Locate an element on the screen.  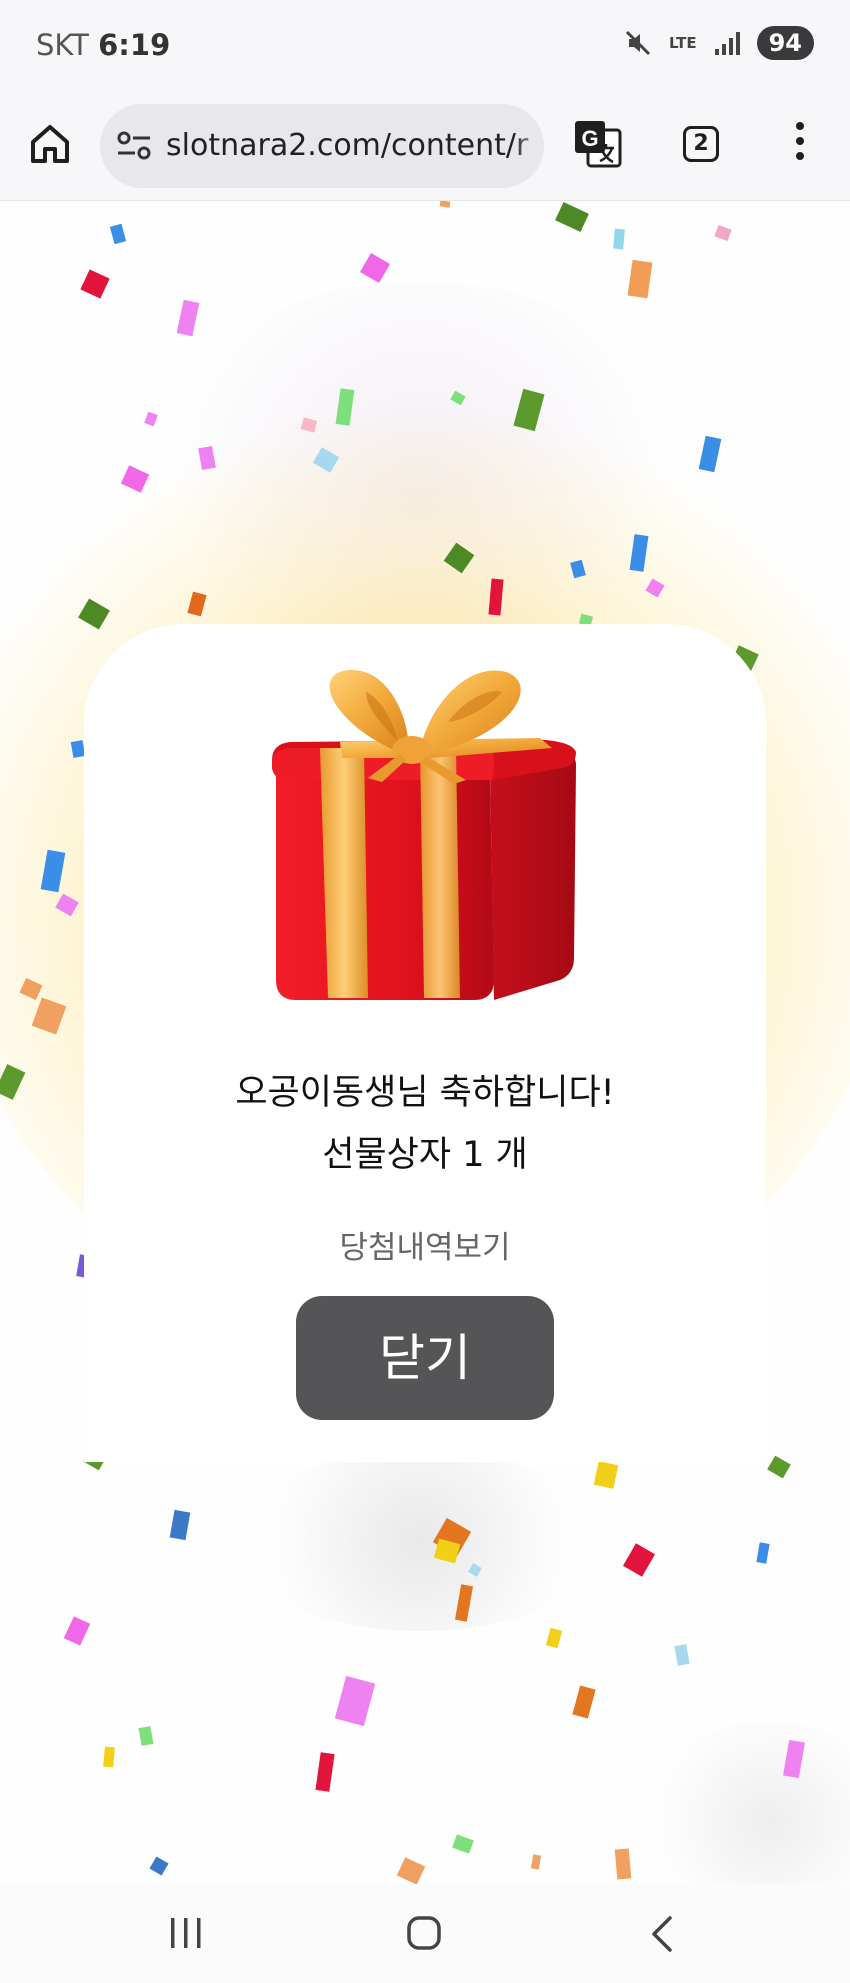
translate-icon: G is located at coordinates (598, 144).